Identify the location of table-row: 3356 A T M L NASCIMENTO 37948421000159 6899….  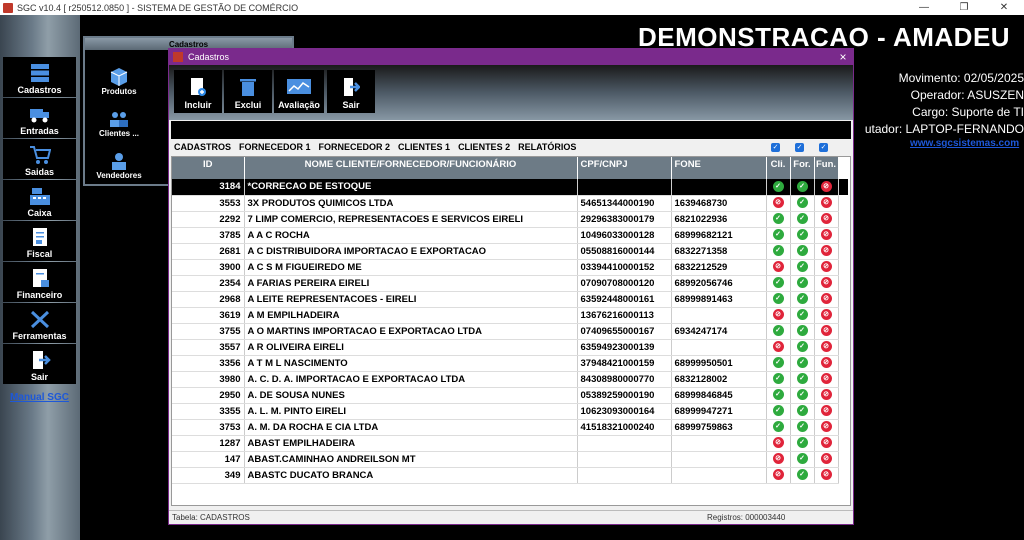
(510, 363).